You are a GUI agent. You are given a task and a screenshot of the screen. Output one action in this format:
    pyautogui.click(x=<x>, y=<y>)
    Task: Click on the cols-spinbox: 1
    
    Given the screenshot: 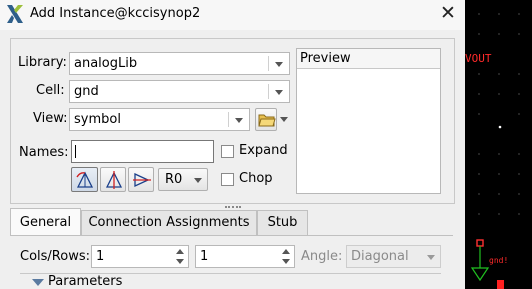 What is the action you would take?
    pyautogui.click(x=140, y=256)
    